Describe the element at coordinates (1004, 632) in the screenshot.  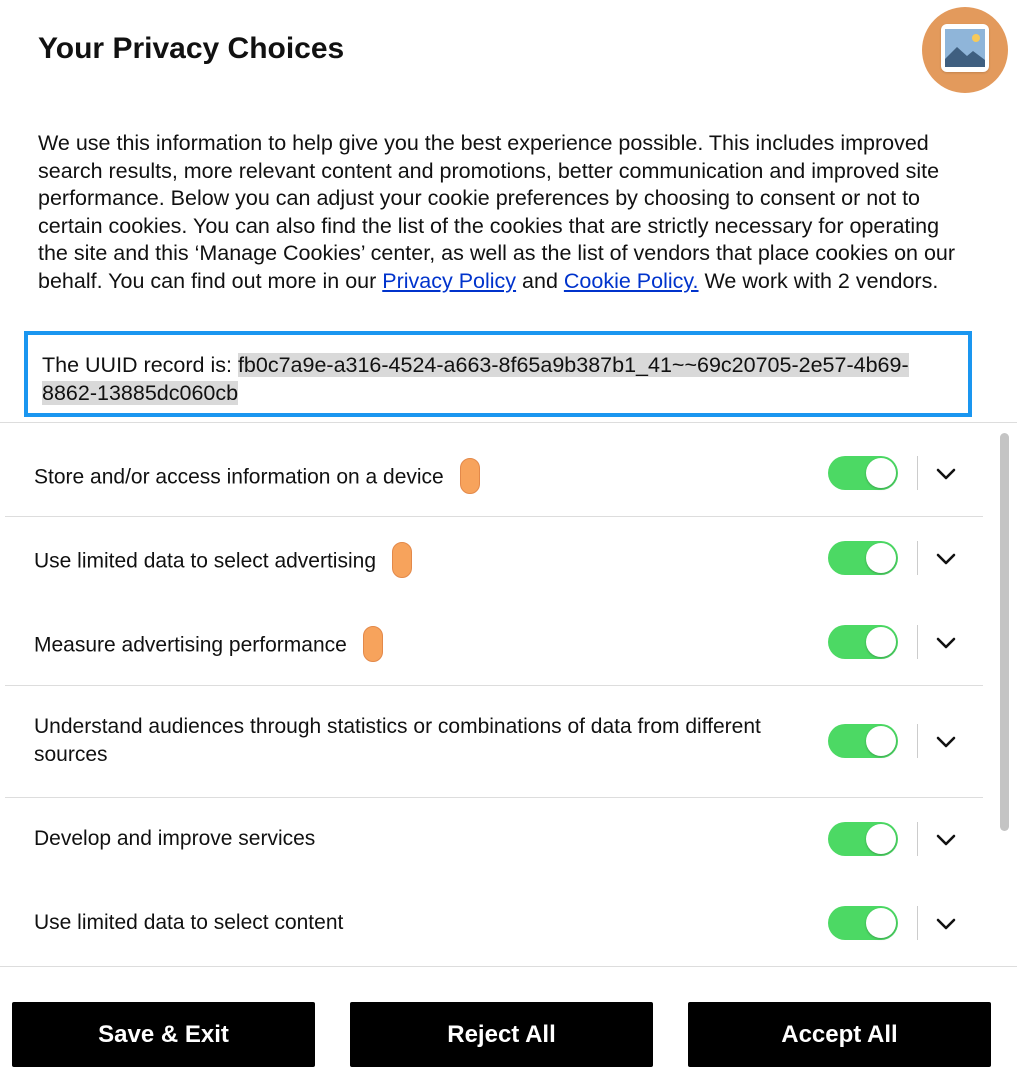
I see `scrollbar` at that location.